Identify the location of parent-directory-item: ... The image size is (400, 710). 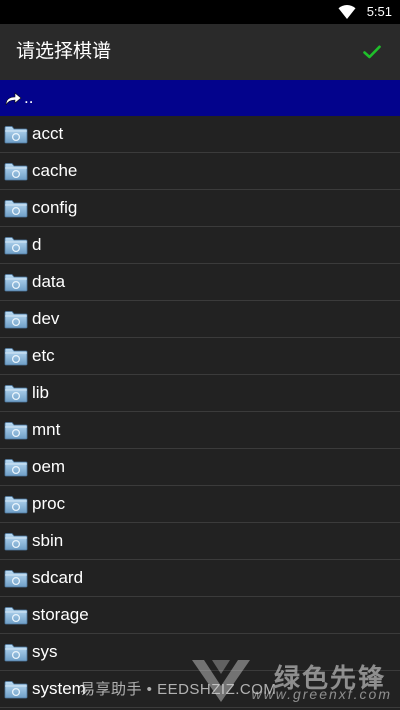
(200, 98).